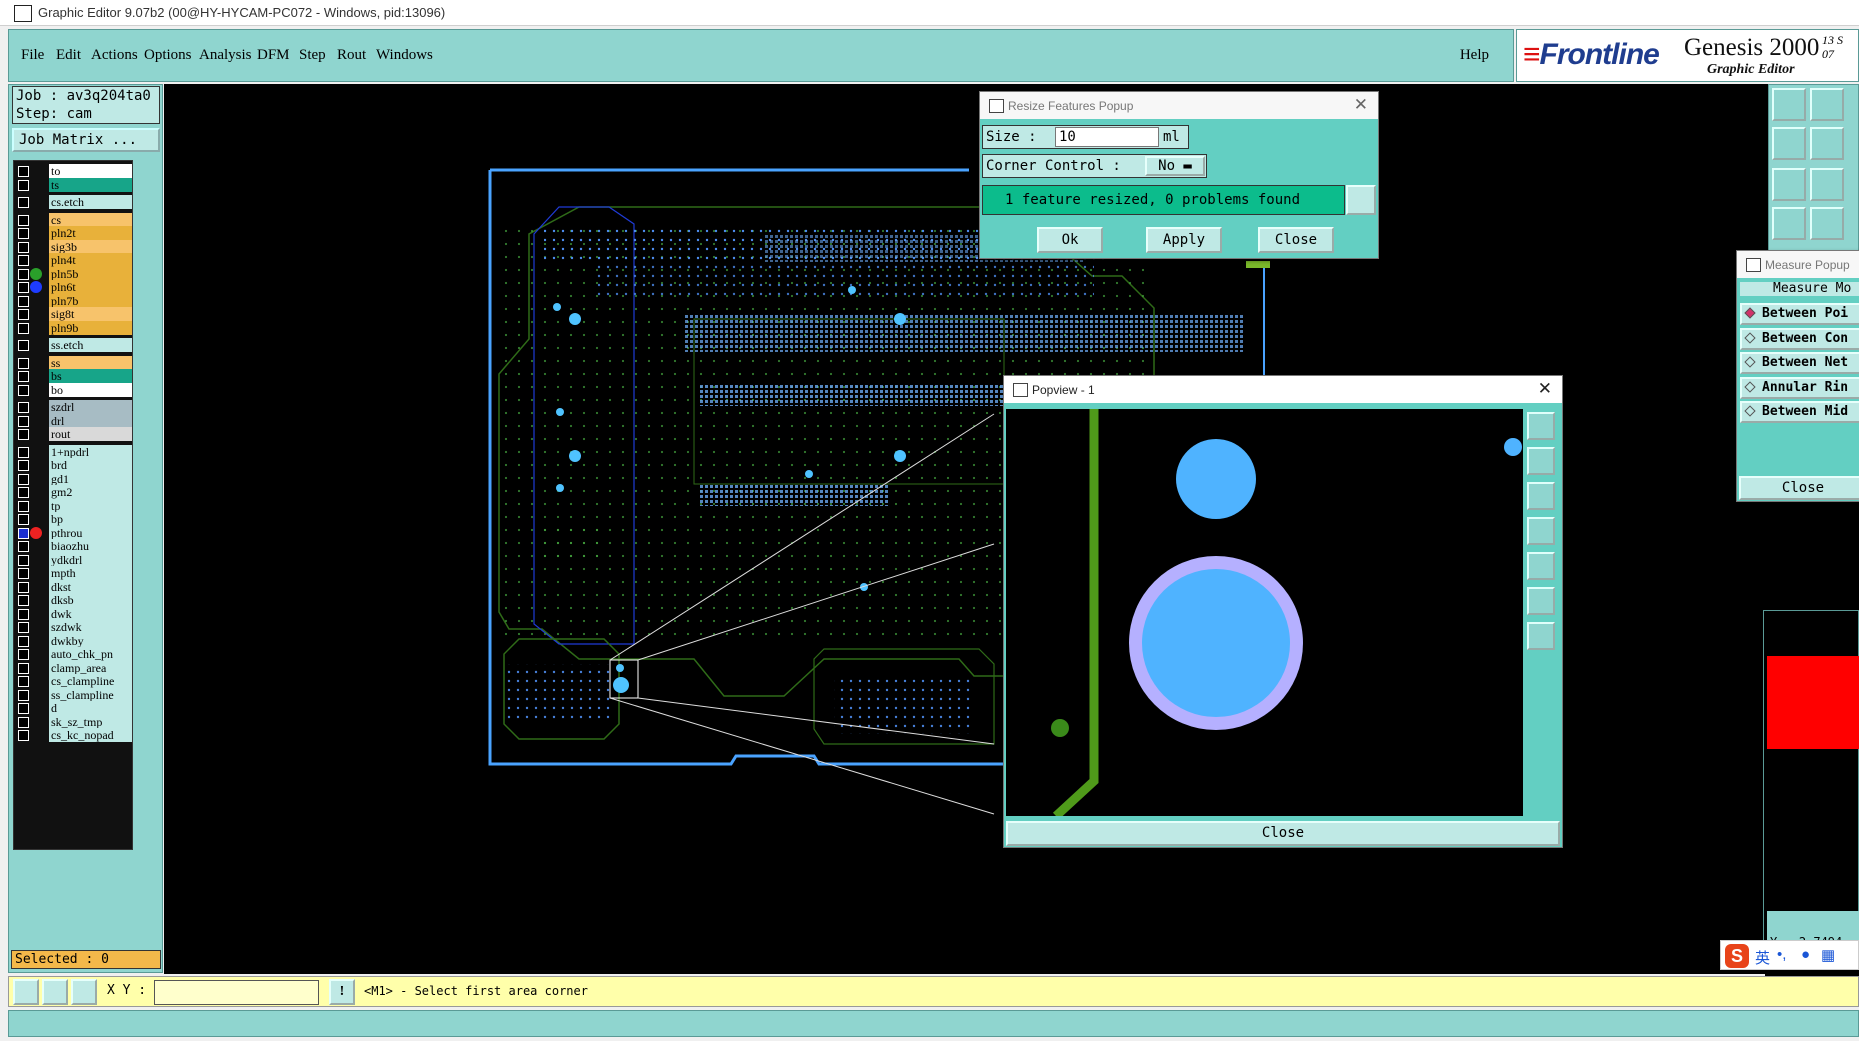 This screenshot has width=1859, height=1041. Describe the element at coordinates (73, 708) in the screenshot. I see `layer-row-d: d` at that location.